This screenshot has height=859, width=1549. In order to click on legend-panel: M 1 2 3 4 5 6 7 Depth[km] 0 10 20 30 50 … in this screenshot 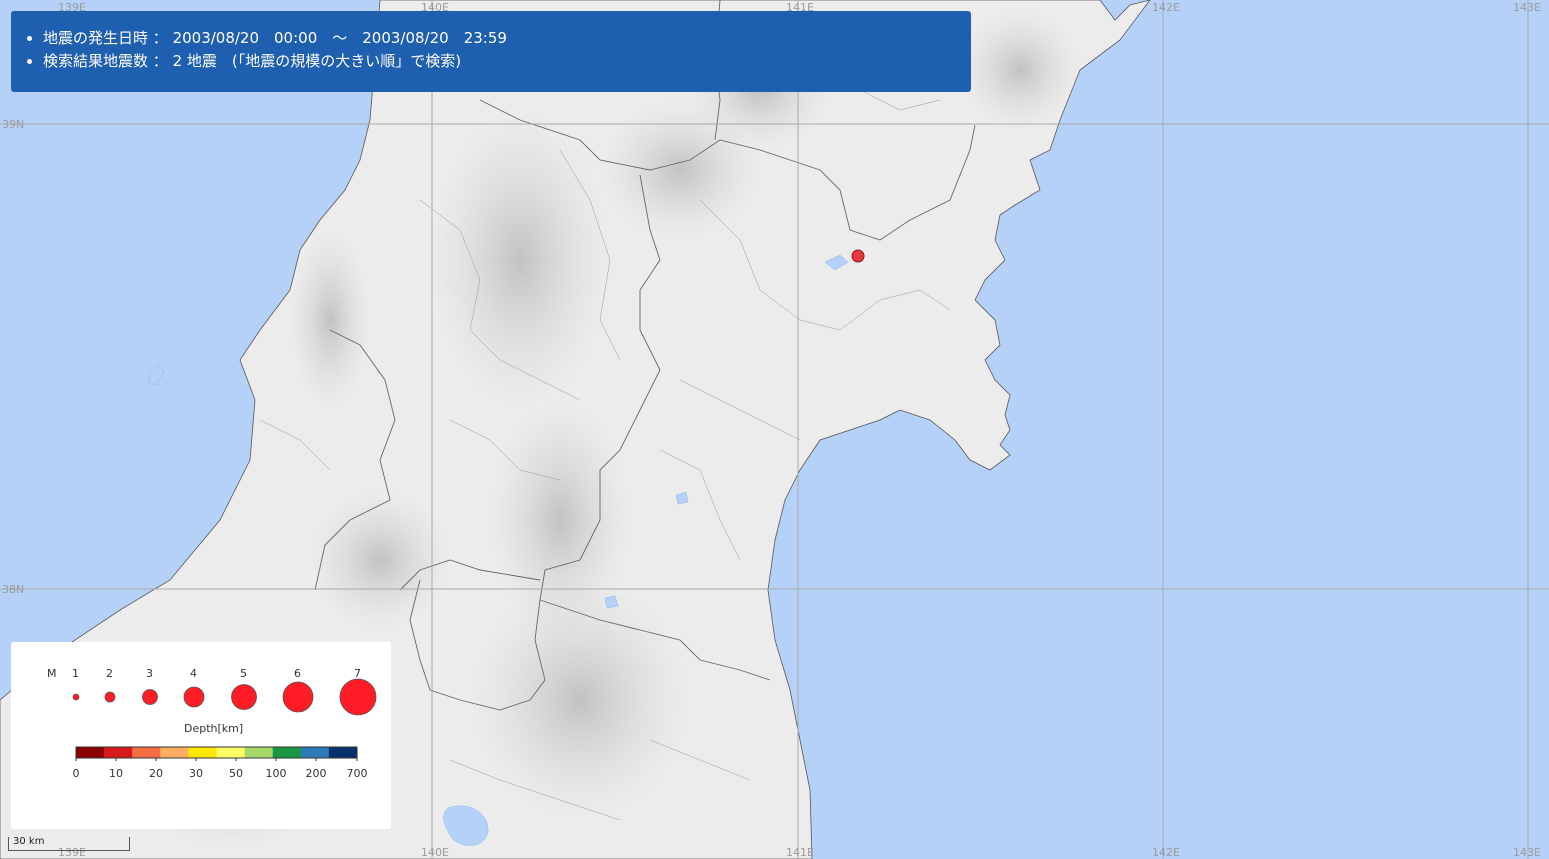, I will do `click(201, 735)`.